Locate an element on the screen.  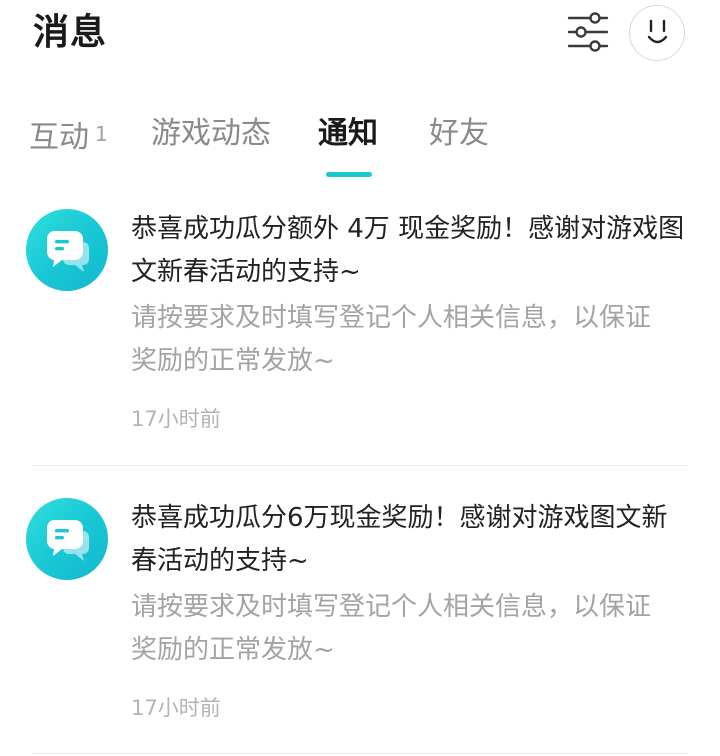
notification-title: 恭喜成功瓜分6万现金奖励！感谢对游戏图文新春活动的支持~ is located at coordinates (399, 539).